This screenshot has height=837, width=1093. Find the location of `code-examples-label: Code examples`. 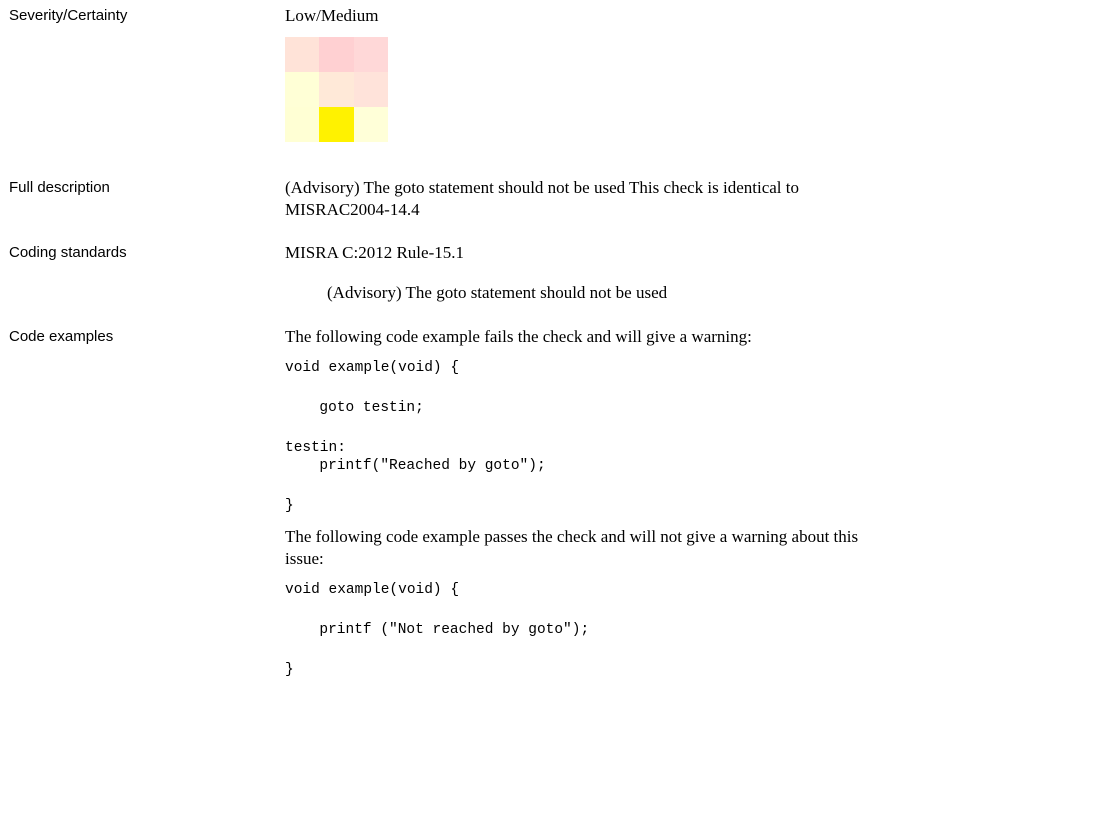

code-examples-label: Code examples is located at coordinates (61, 336).